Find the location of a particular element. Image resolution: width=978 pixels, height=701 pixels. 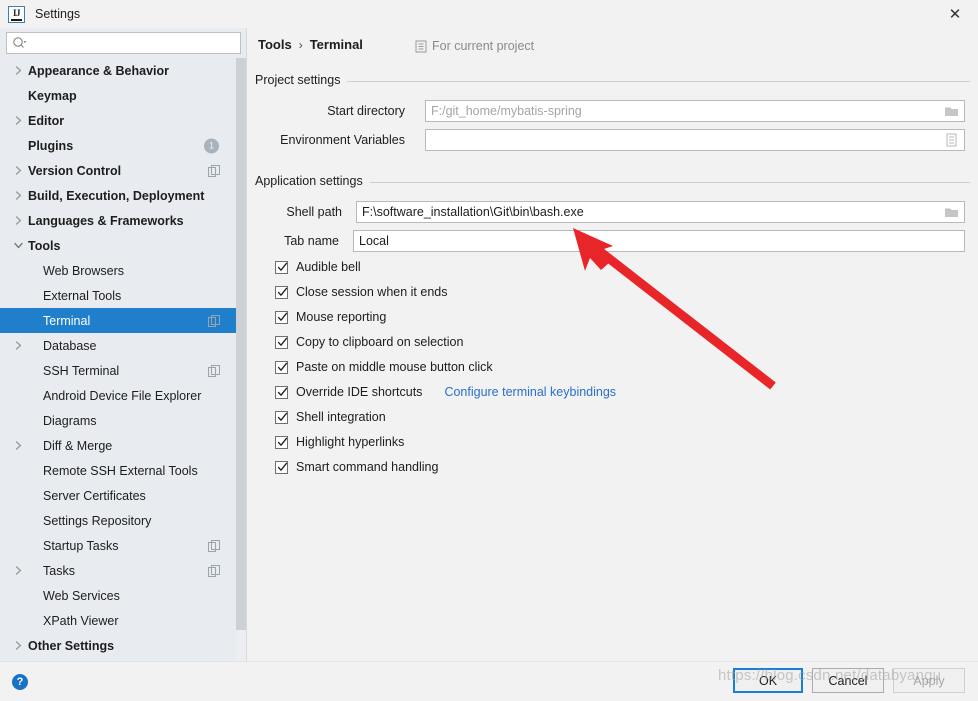

sidebar-item-label: Appearance & Behavior is located at coordinates (99, 70).